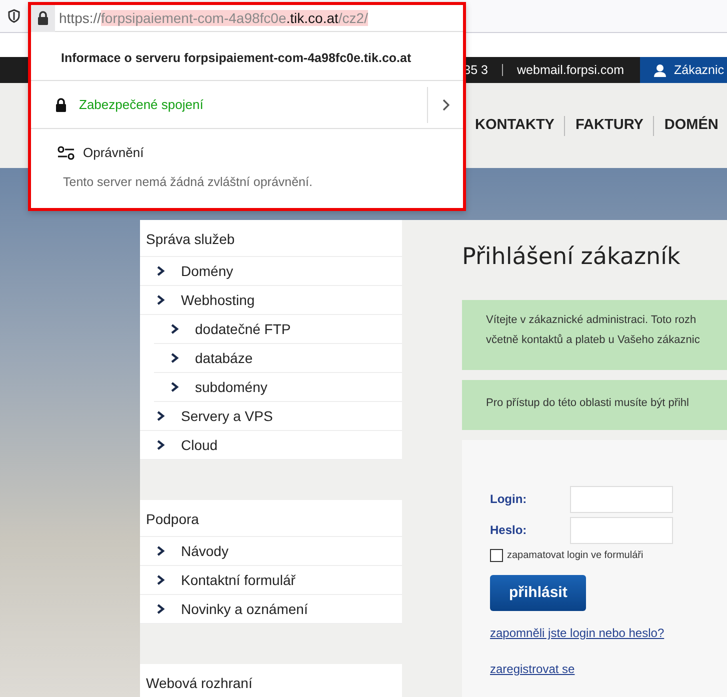  What do you see at coordinates (247, 56) in the screenshot?
I see `popup-title: Informace o serveru forpsipaiement-com-4a98fc0e.tik.co.at` at bounding box center [247, 56].